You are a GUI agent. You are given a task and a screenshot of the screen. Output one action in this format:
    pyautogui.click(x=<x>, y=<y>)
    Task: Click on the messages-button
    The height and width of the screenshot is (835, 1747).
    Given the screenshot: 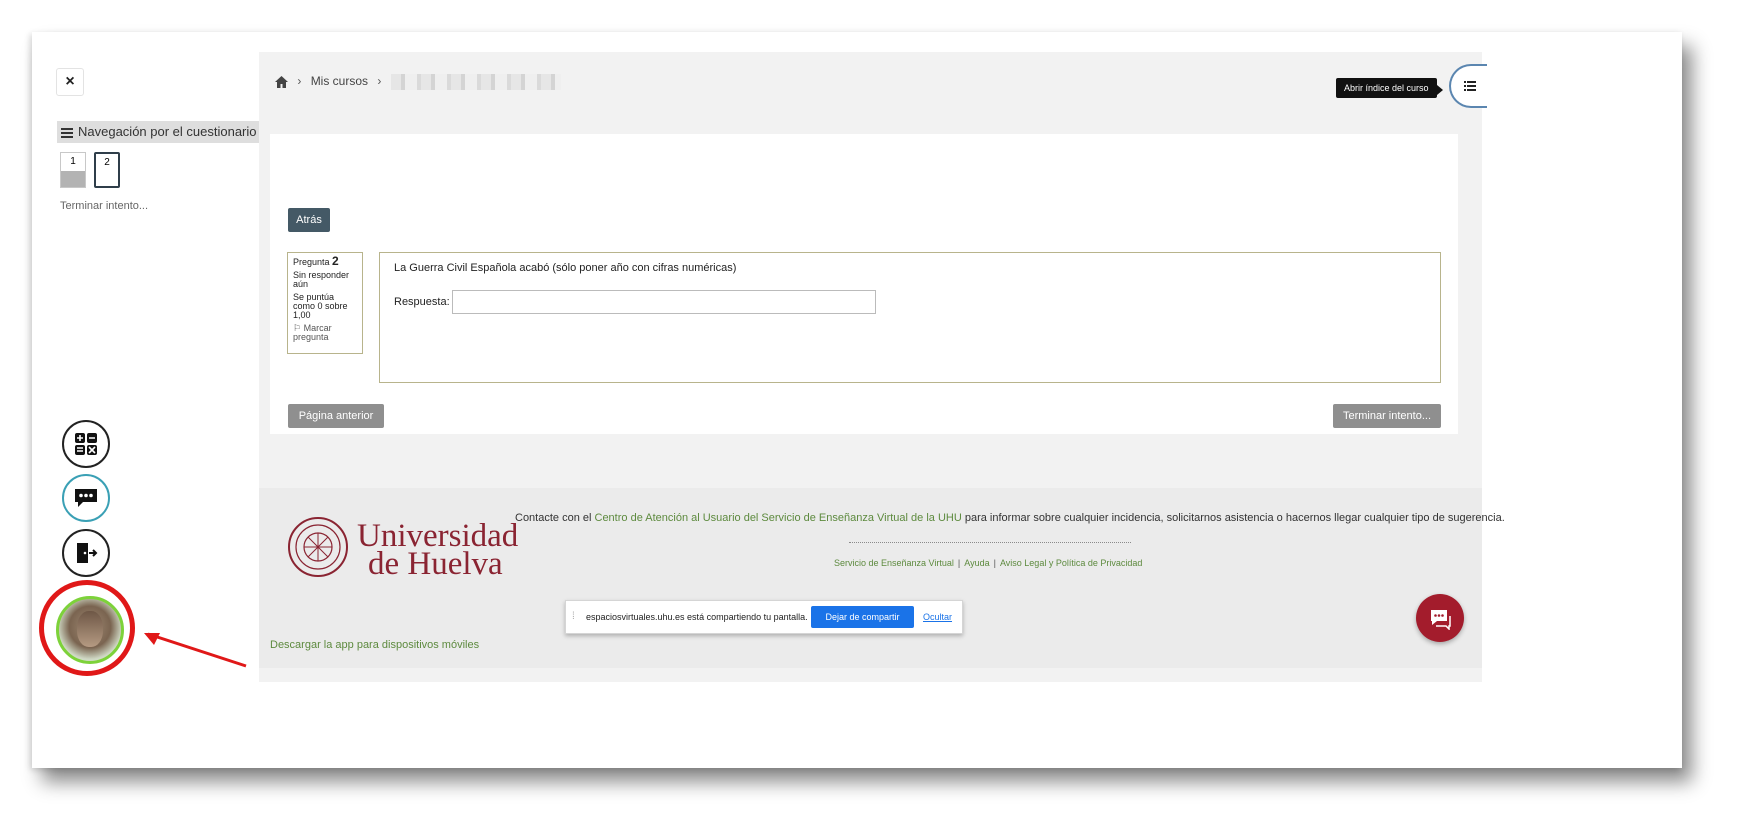 What is the action you would take?
    pyautogui.click(x=86, y=498)
    